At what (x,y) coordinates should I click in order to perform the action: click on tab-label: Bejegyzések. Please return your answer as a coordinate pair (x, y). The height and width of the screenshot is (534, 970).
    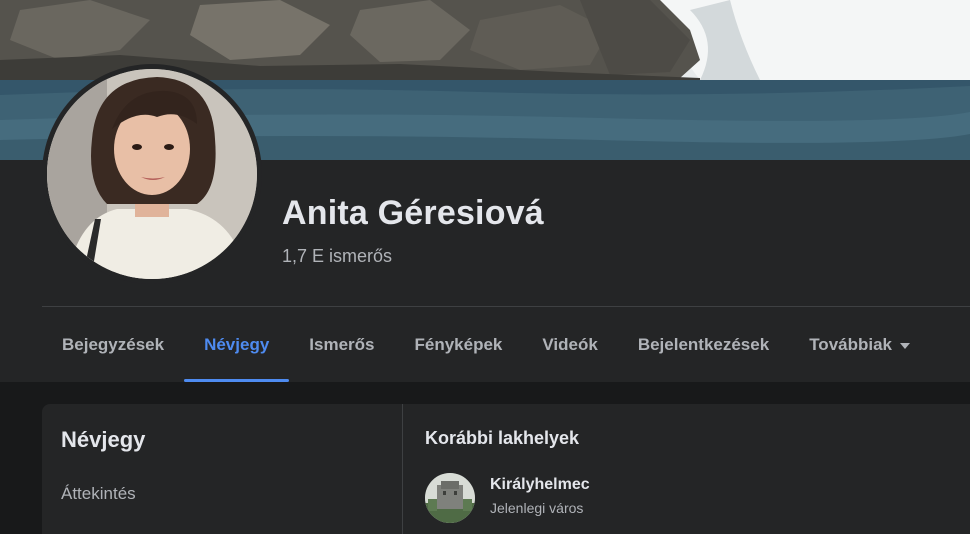
    Looking at the image, I should click on (113, 344).